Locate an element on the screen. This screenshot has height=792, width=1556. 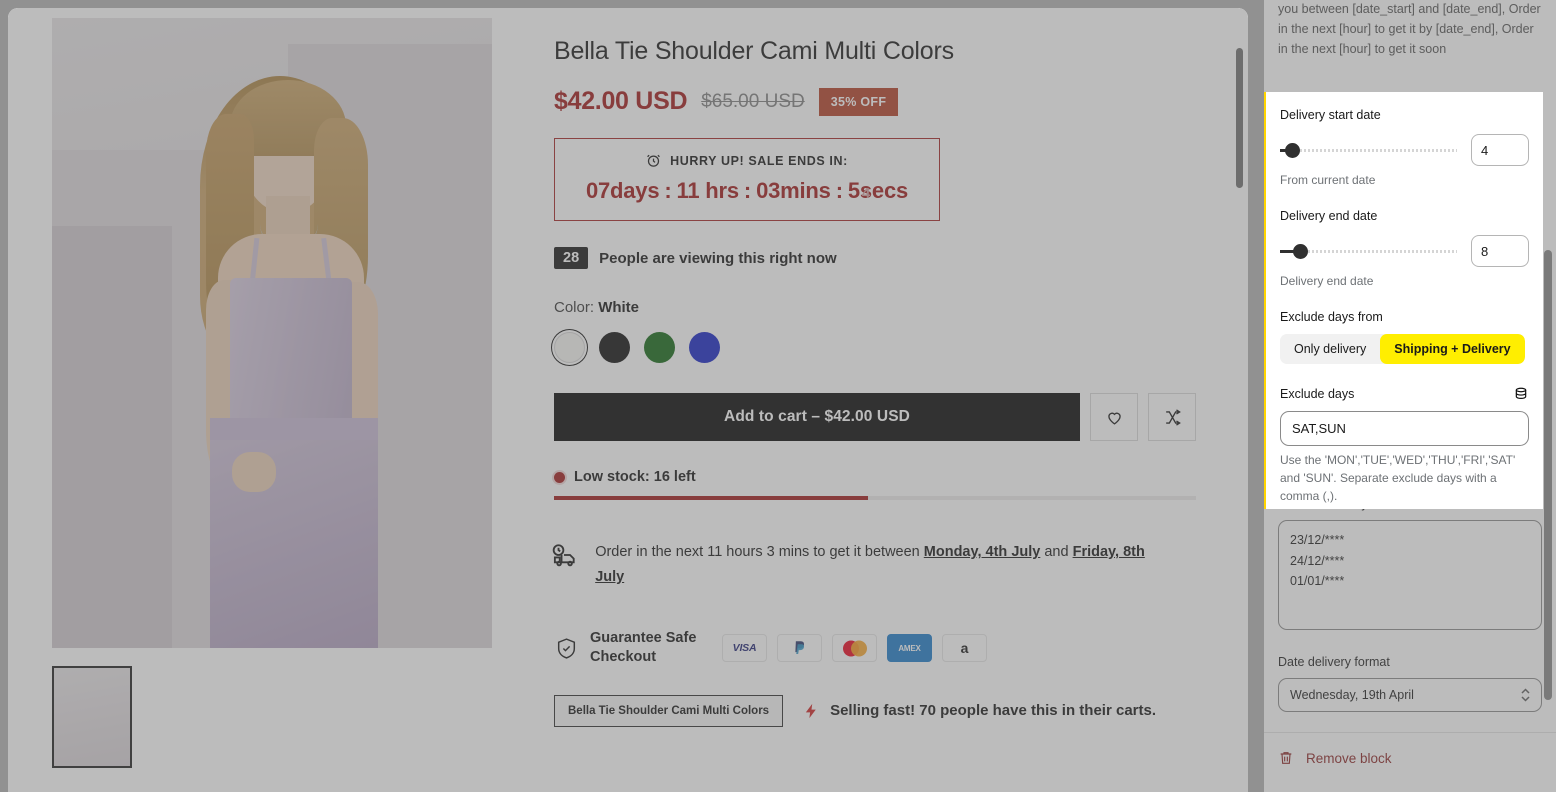
color-label-prefix: Color: is located at coordinates (574, 307).